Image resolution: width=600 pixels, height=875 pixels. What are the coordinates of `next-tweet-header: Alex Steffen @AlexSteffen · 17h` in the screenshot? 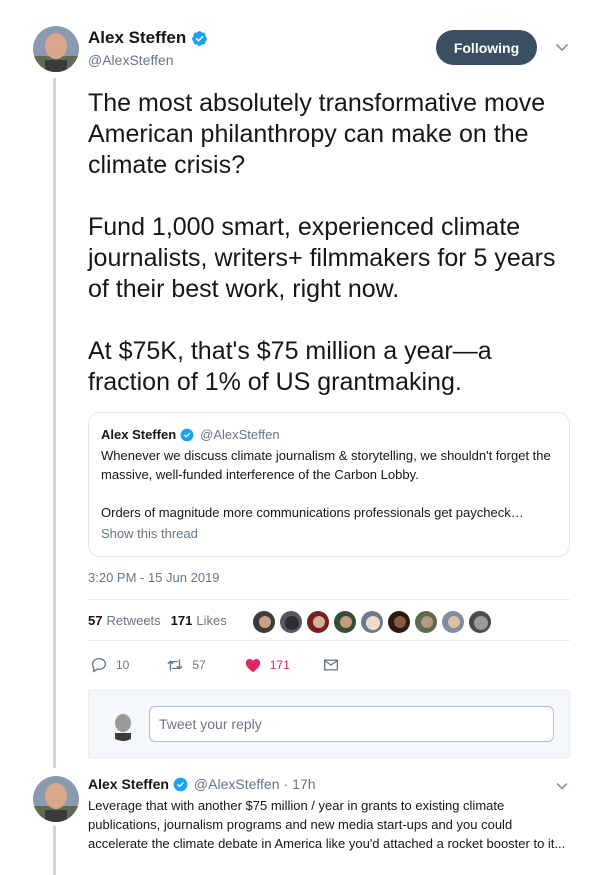 It's located at (202, 784).